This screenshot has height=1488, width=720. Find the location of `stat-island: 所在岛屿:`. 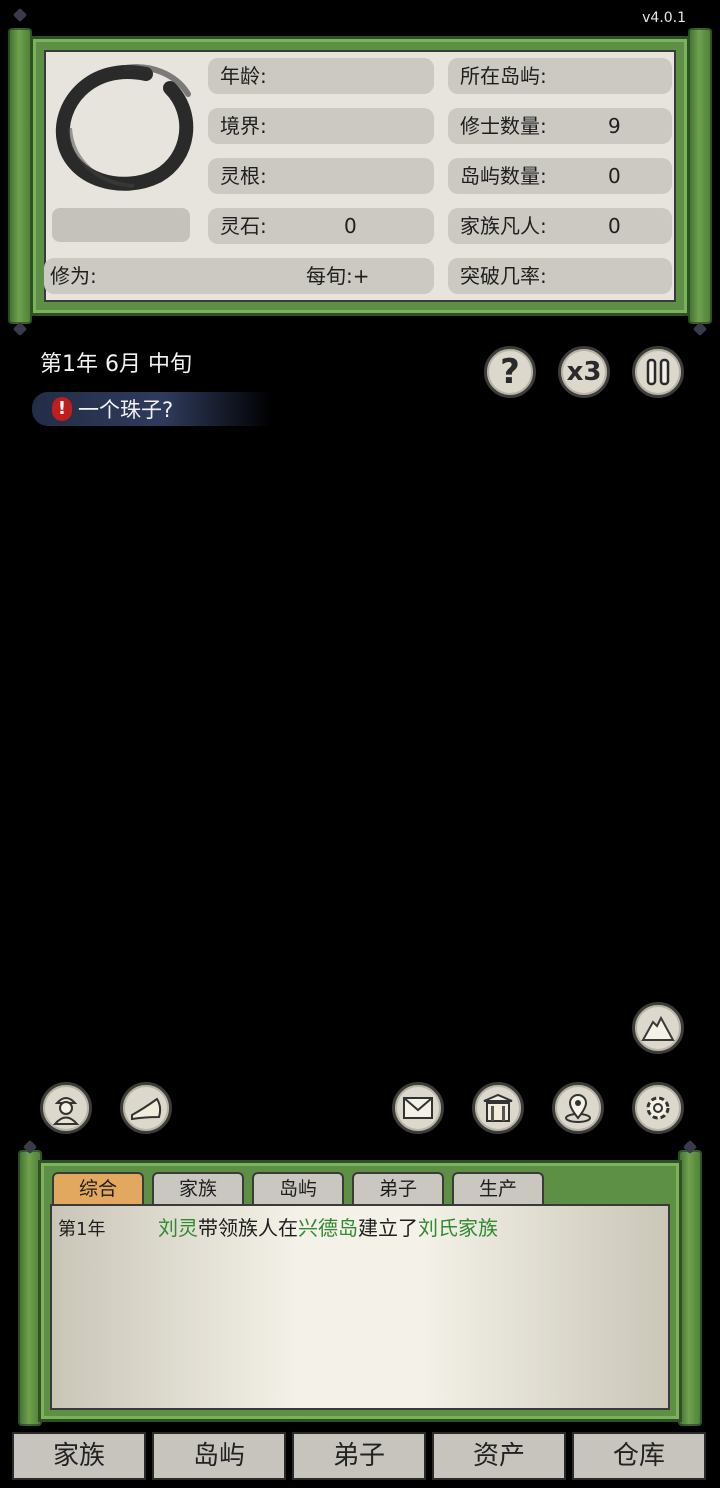

stat-island: 所在岛屿: is located at coordinates (560, 76).